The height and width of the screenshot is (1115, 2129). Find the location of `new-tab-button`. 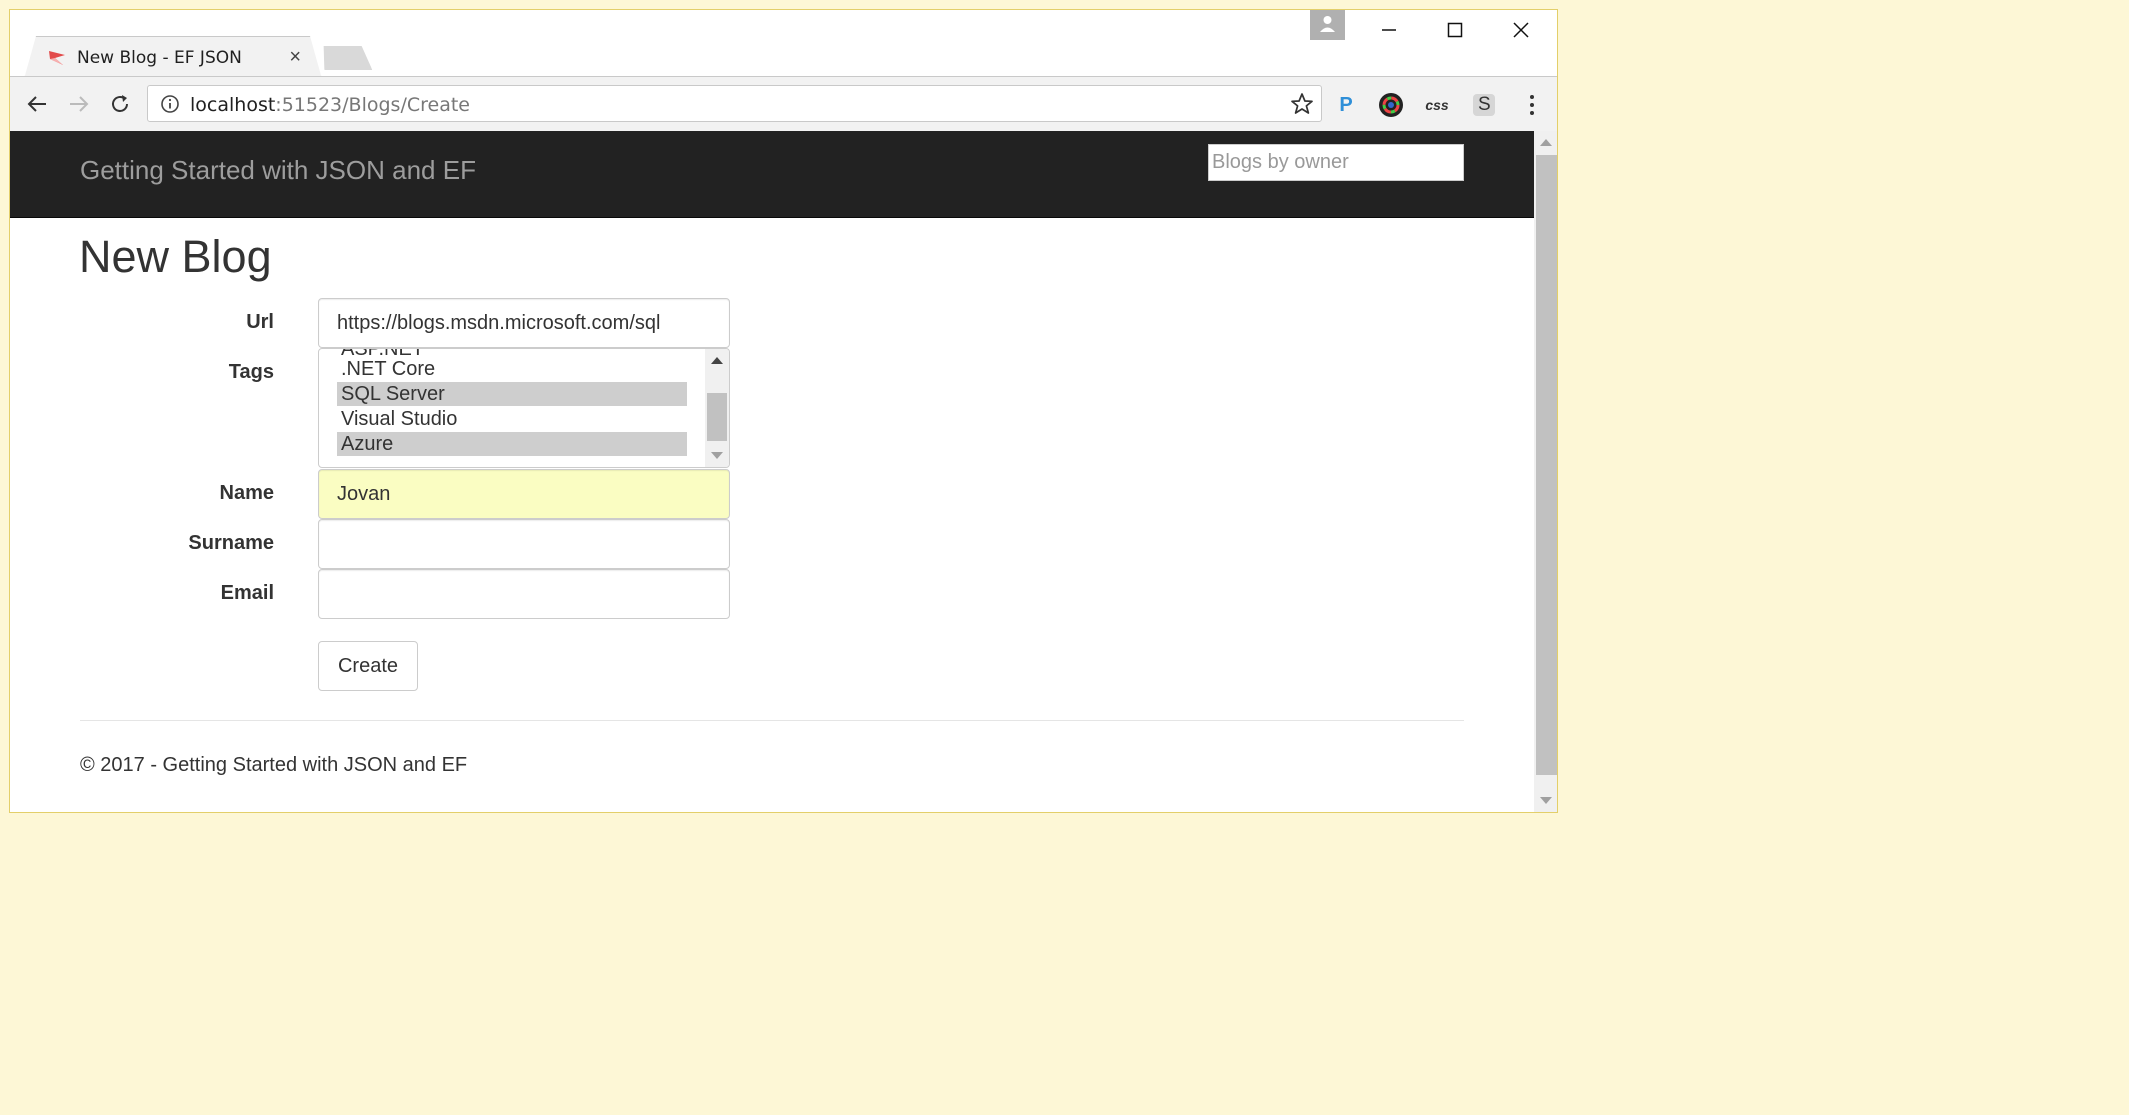

new-tab-button is located at coordinates (344, 58).